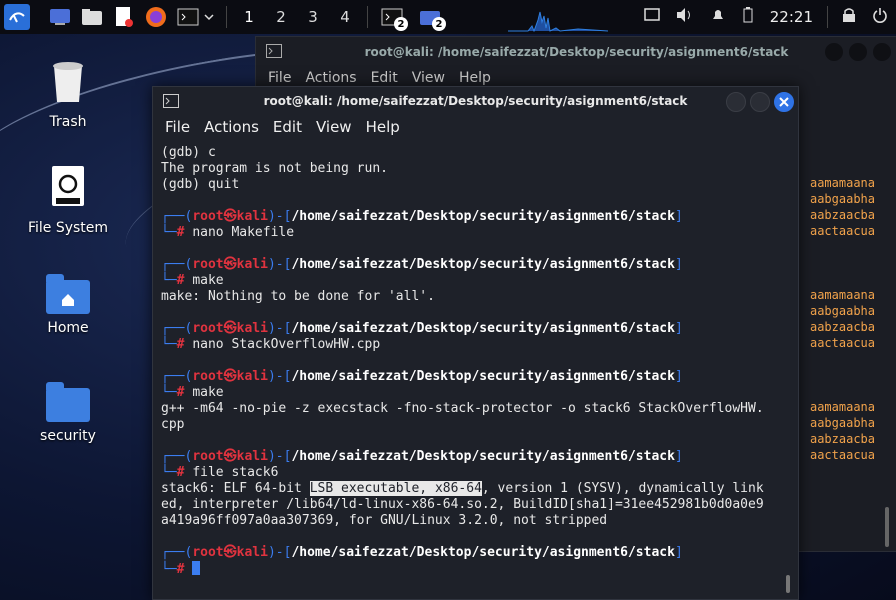 This screenshot has width=896, height=600. I want to click on desktop-icon-security: security, so click(68, 413).